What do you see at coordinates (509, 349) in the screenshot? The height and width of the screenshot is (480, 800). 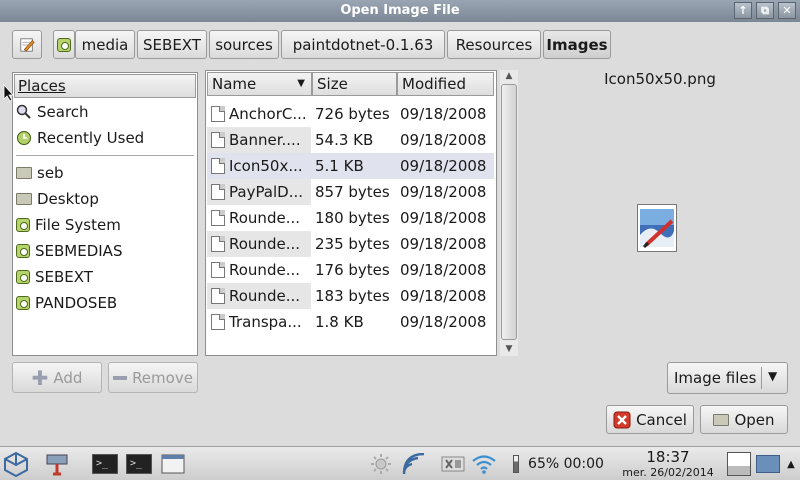 I see `scroll-down-arrow-icon: ▼` at bounding box center [509, 349].